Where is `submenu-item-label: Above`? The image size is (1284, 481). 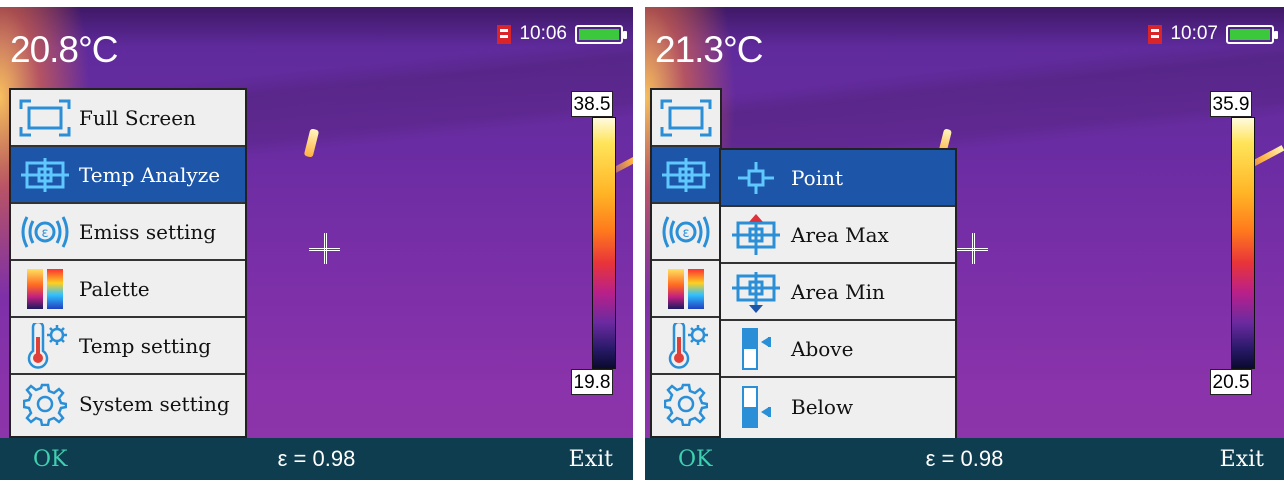 submenu-item-label: Above is located at coordinates (822, 348).